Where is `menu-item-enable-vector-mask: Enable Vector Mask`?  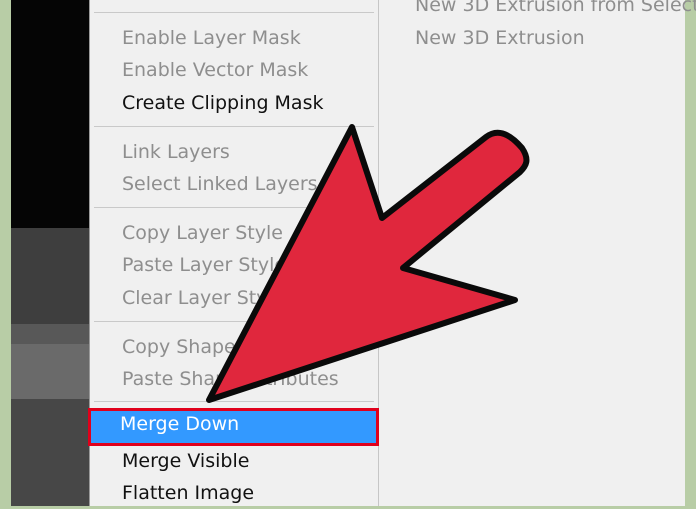
menu-item-enable-vector-mask: Enable Vector Mask is located at coordinates (234, 70).